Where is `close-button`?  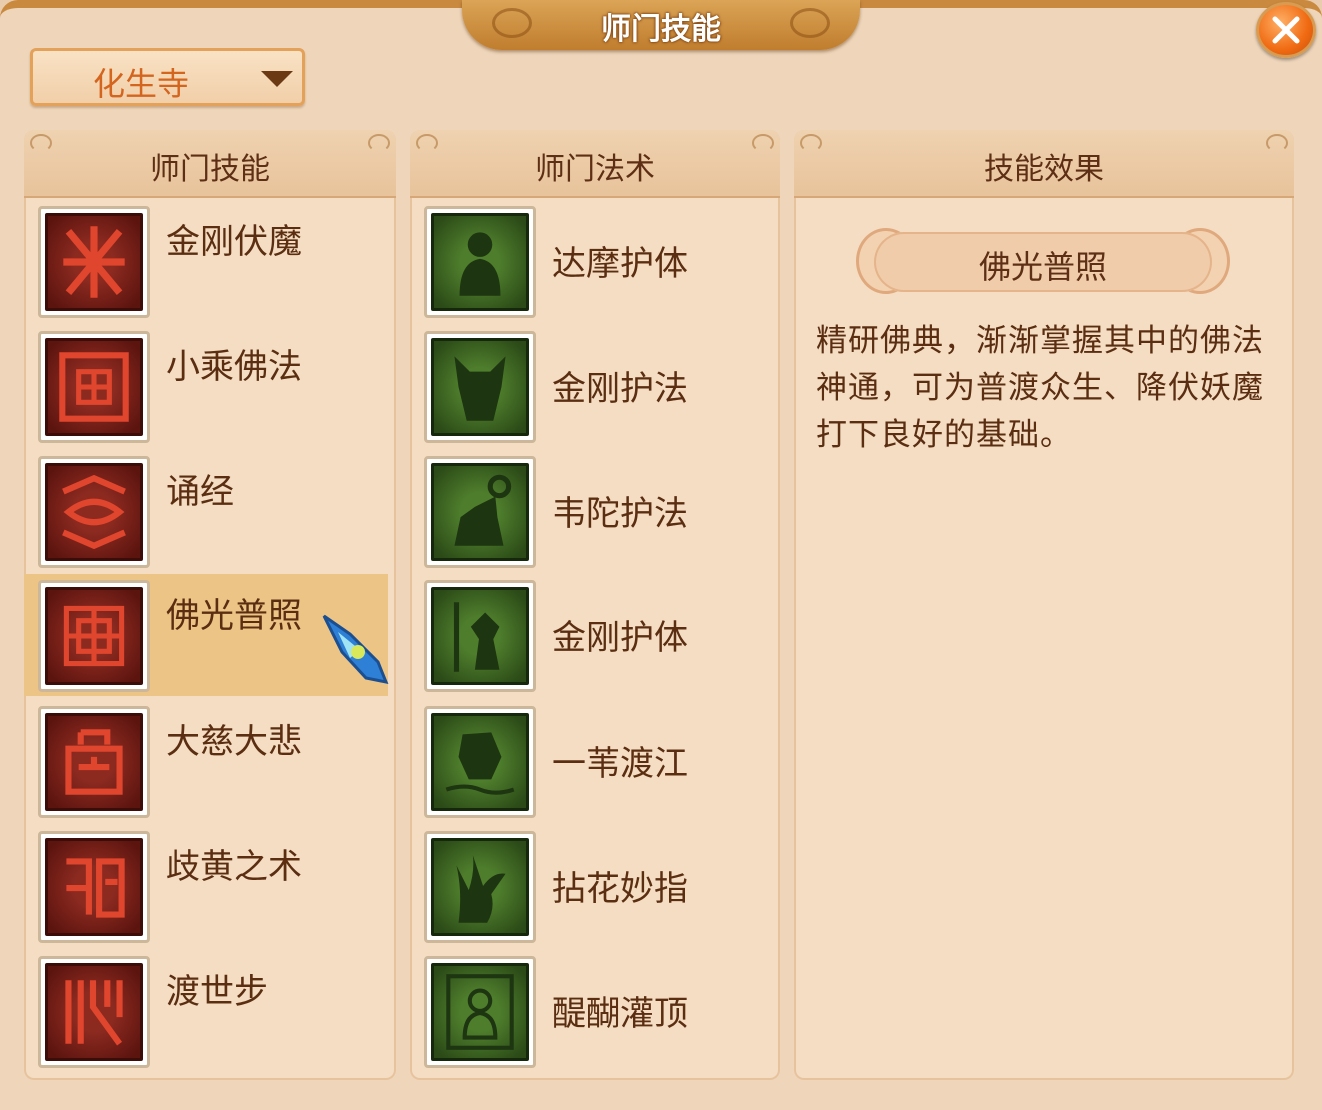
close-button is located at coordinates (1286, 30).